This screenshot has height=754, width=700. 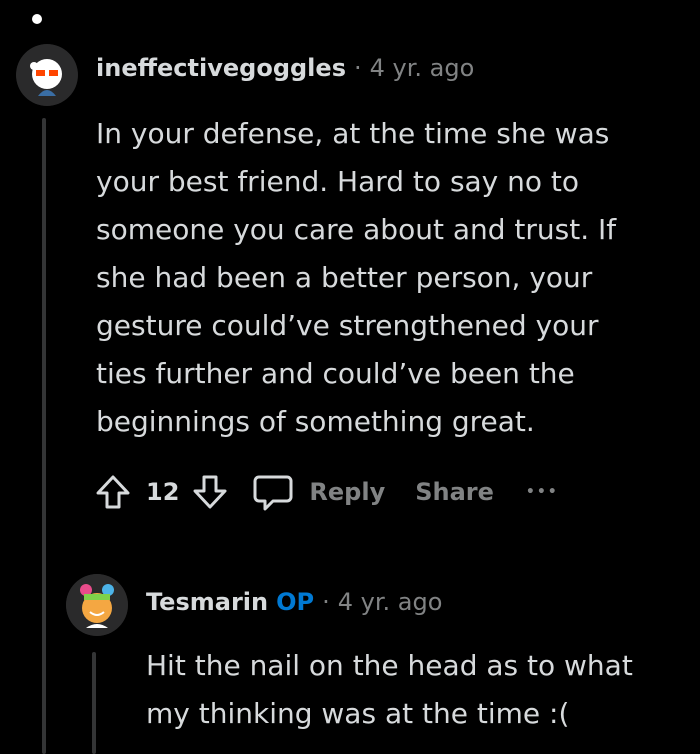 I want to click on comment-body-line: someone you care about and trust. If, so click(x=356, y=229).